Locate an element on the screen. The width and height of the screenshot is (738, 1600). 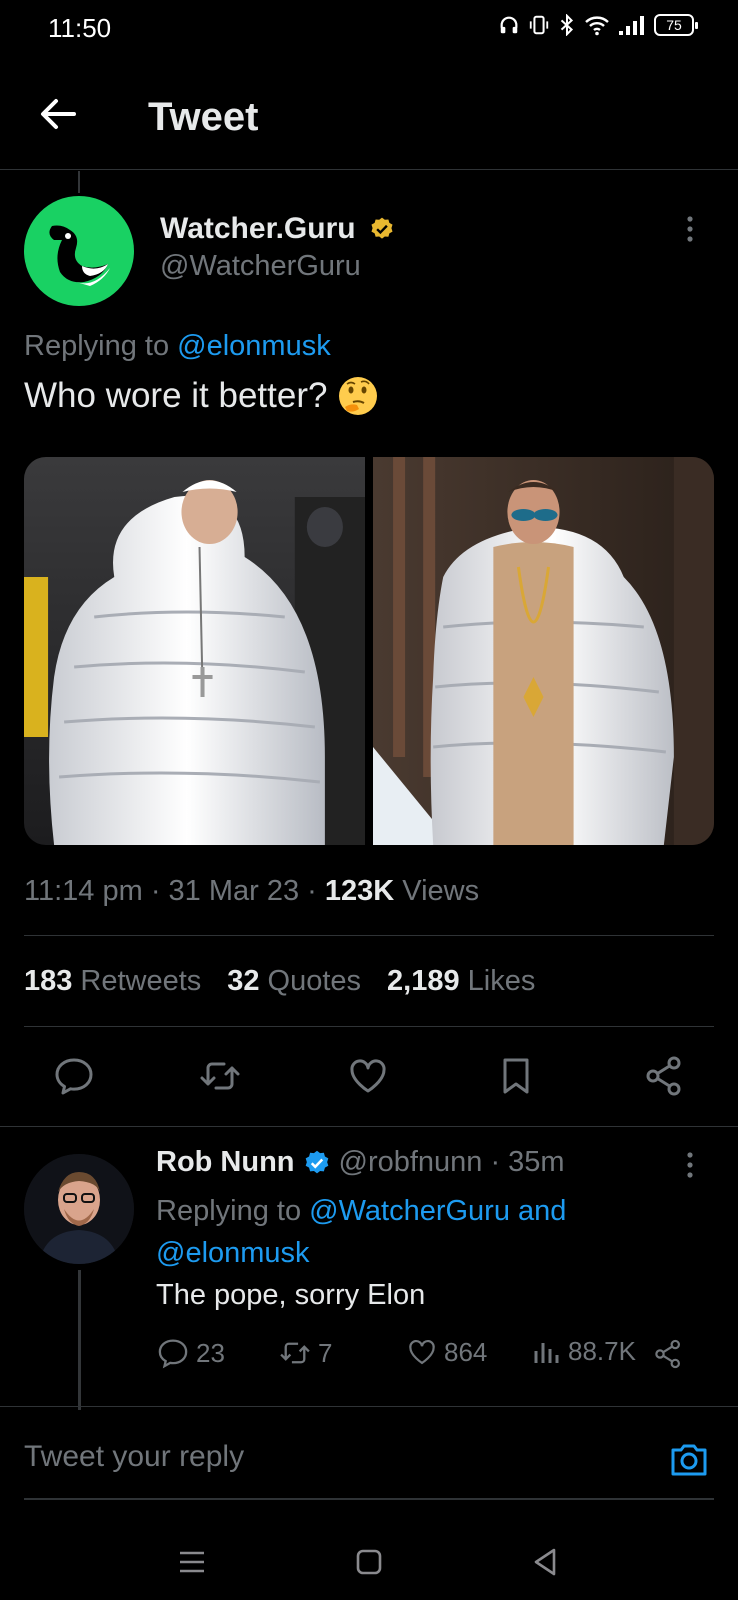
status-bar: 11:50 75 is located at coordinates (369, 29).